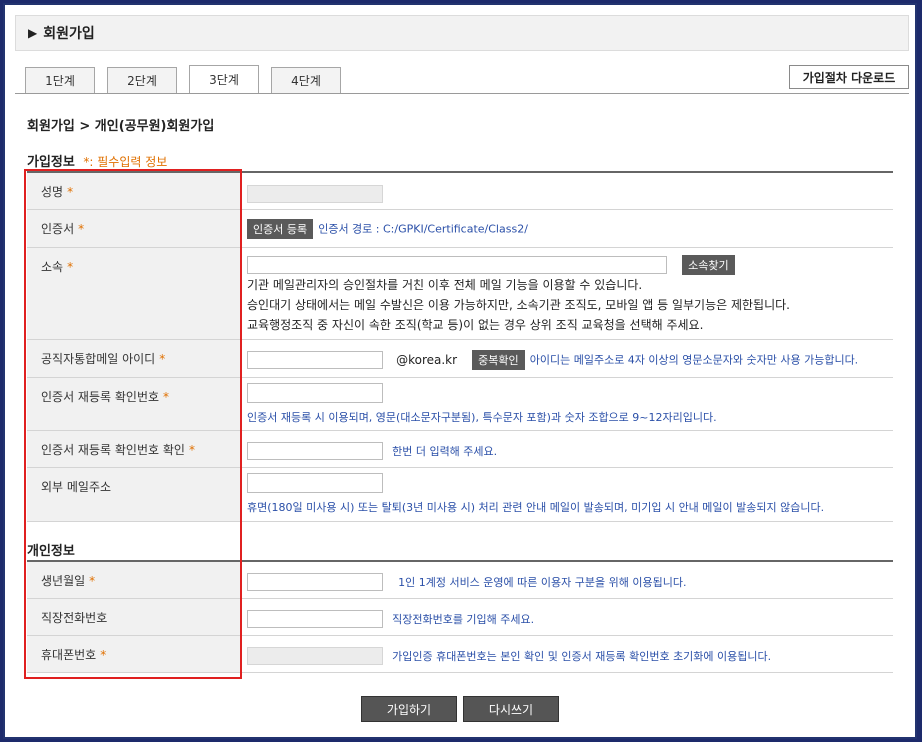  Describe the element at coordinates (708, 264) in the screenshot. I see `find-affiliation-button: 소속찾기` at that location.